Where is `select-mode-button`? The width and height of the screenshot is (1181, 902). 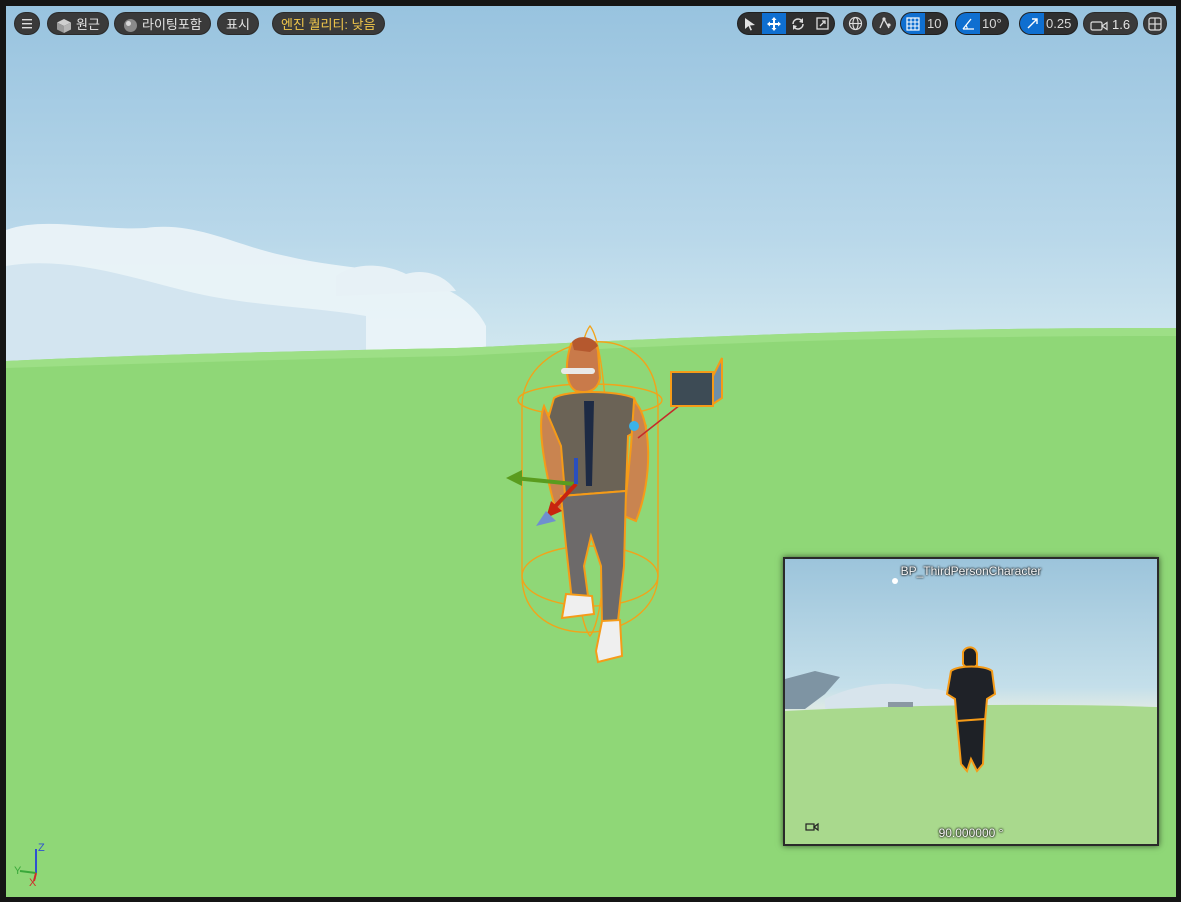
select-mode-button is located at coordinates (750, 23).